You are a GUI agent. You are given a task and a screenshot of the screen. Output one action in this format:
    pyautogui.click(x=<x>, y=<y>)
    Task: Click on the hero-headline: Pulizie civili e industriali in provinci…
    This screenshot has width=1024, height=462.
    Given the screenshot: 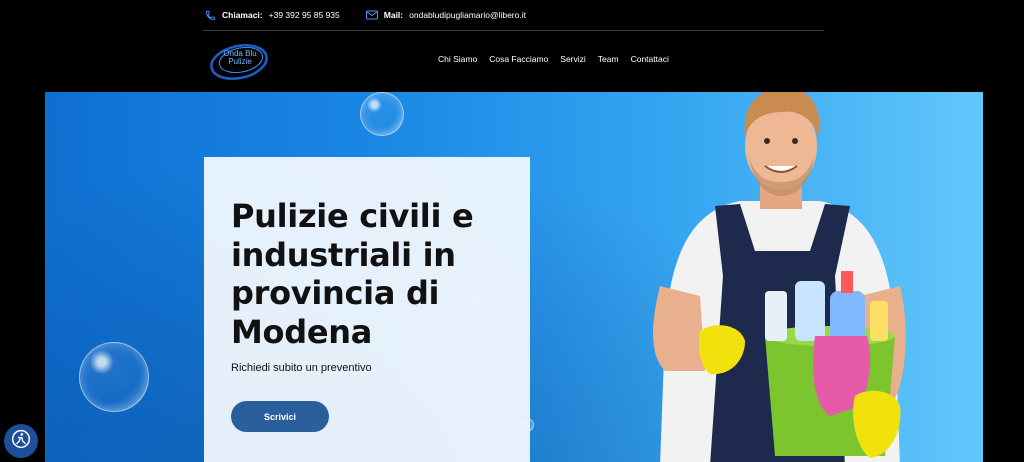 What is the action you would take?
    pyautogui.click(x=352, y=274)
    